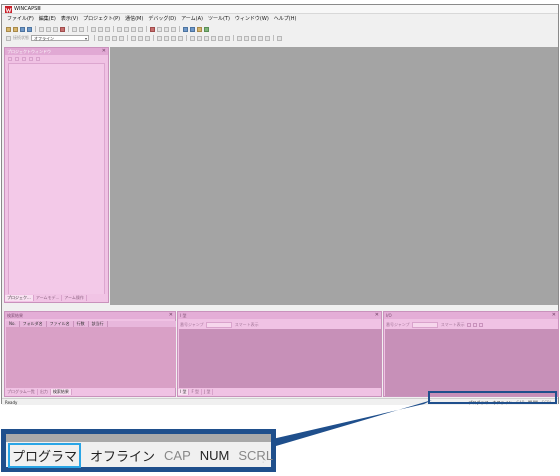  Describe the element at coordinates (56, 51) in the screenshot. I see `project-window-title: プロジェクトウィンドウ ✕` at that location.